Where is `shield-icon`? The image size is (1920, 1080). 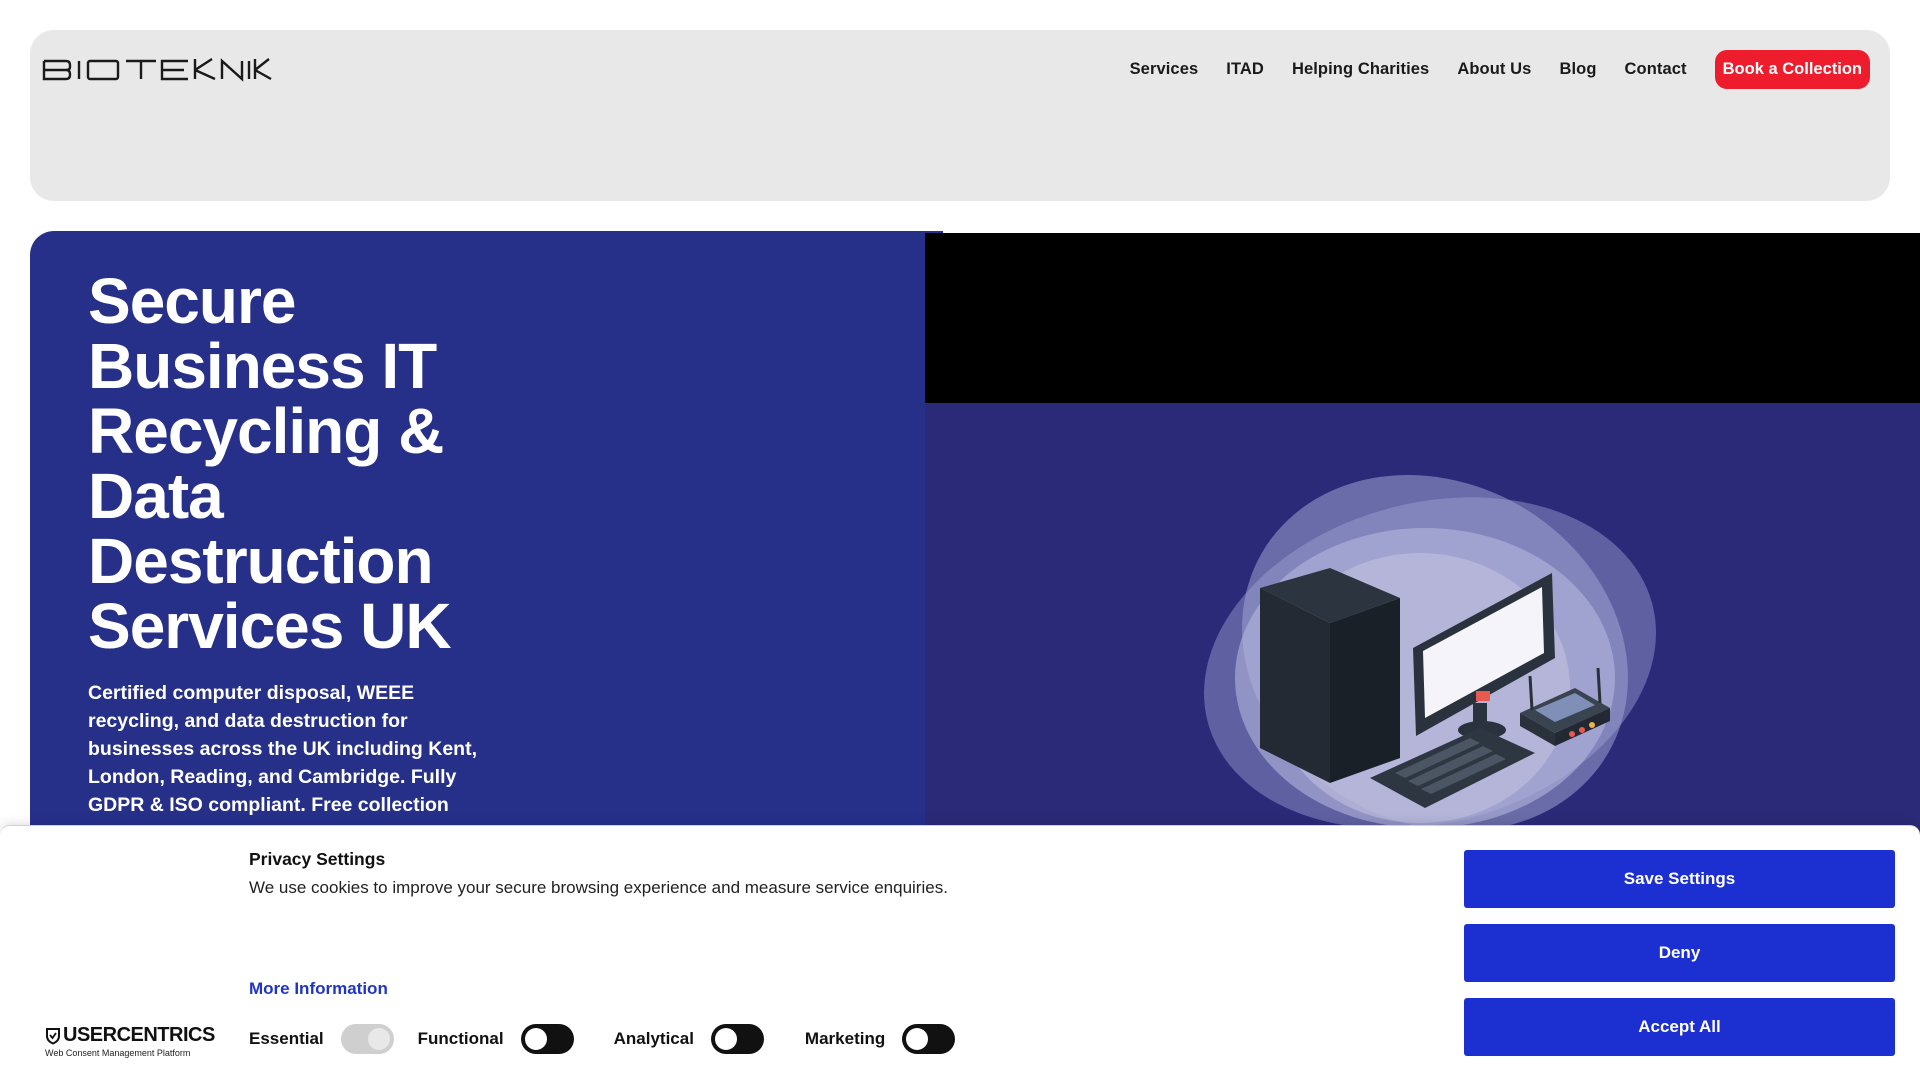
shield-icon is located at coordinates (53, 1036).